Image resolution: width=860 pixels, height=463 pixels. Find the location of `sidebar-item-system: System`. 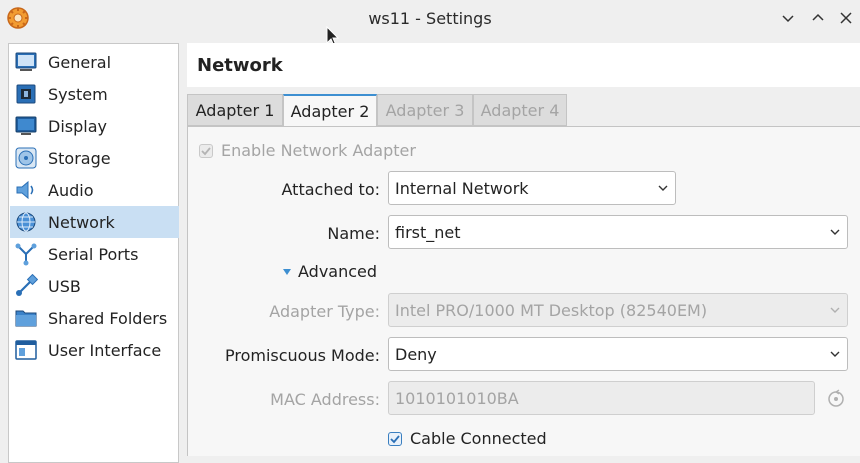

sidebar-item-system: System is located at coordinates (94, 94).